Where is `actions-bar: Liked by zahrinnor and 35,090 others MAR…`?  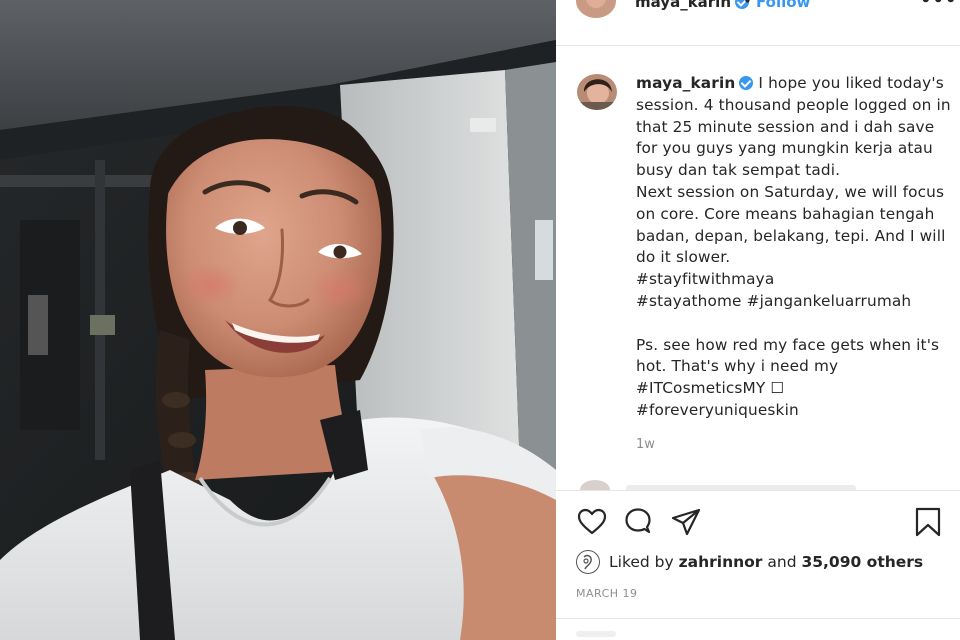
actions-bar: Liked by zahrinnor and 35,090 others MAR… is located at coordinates (758, 565).